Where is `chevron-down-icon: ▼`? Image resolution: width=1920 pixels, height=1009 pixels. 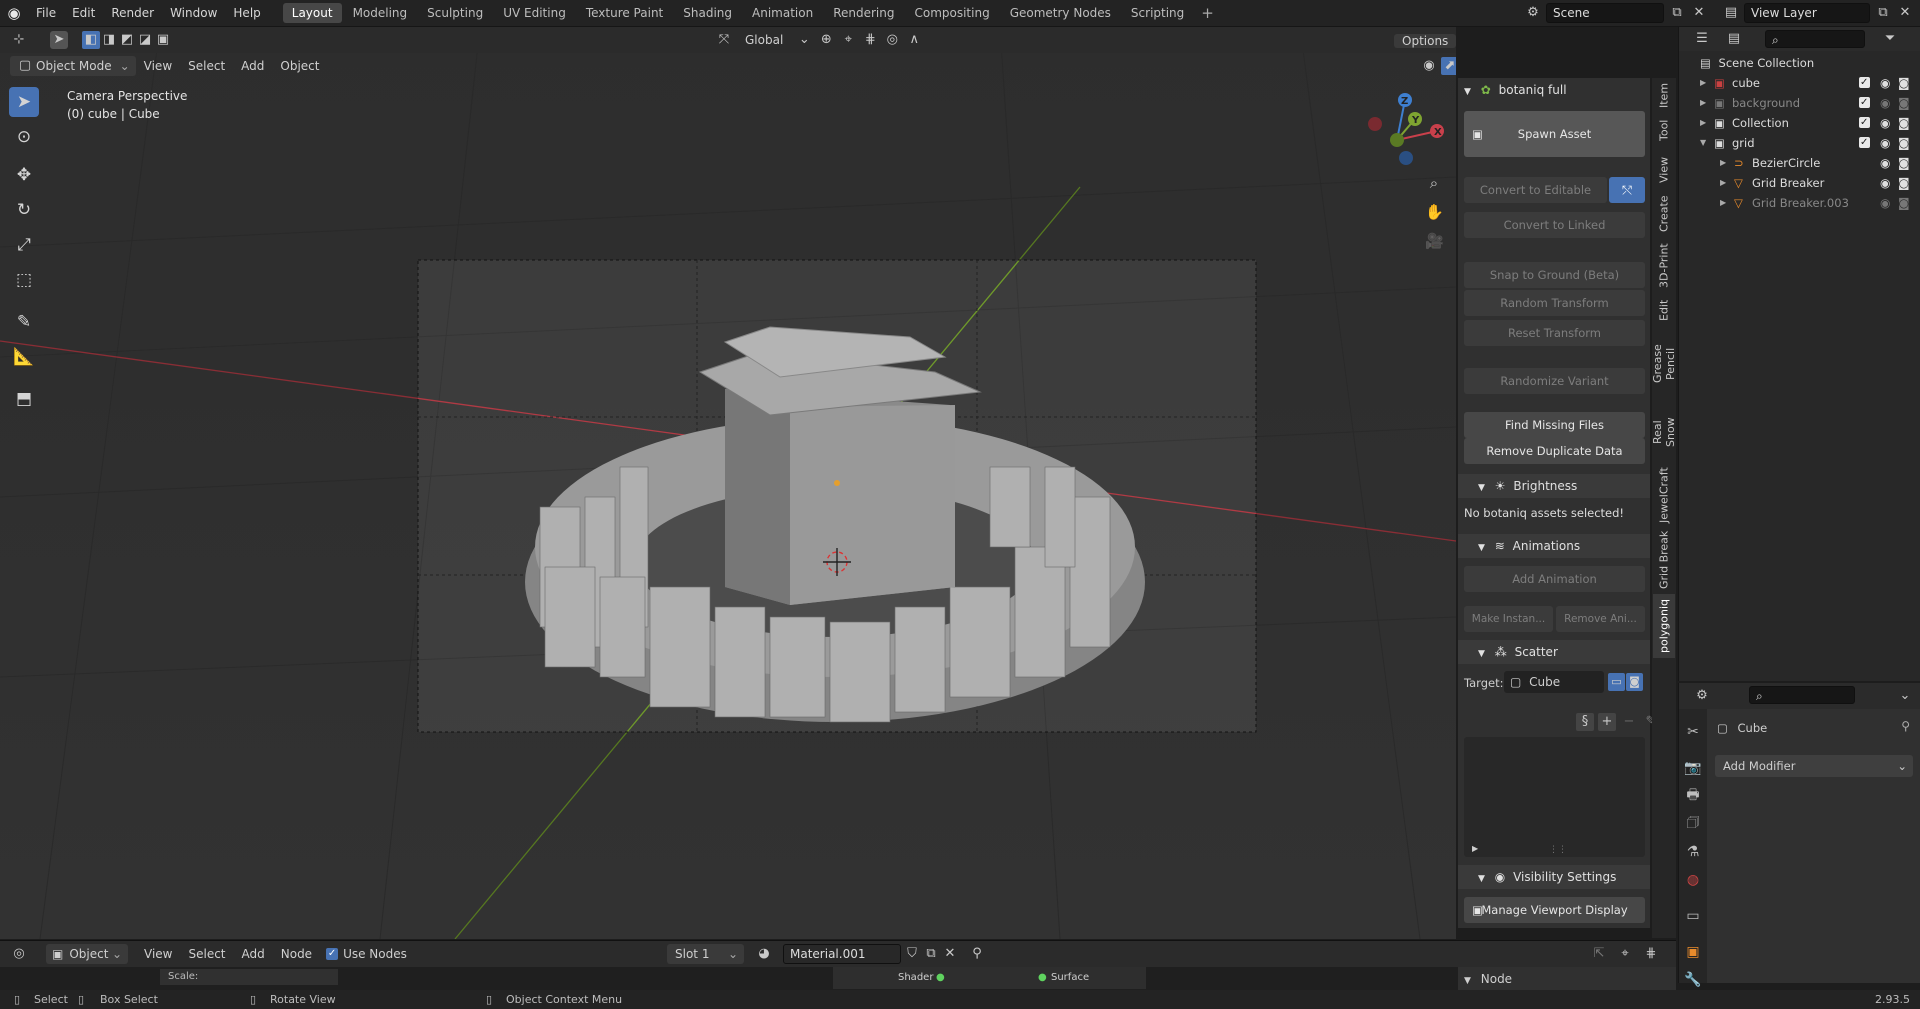
chevron-down-icon: ▼ is located at coordinates (1703, 143).